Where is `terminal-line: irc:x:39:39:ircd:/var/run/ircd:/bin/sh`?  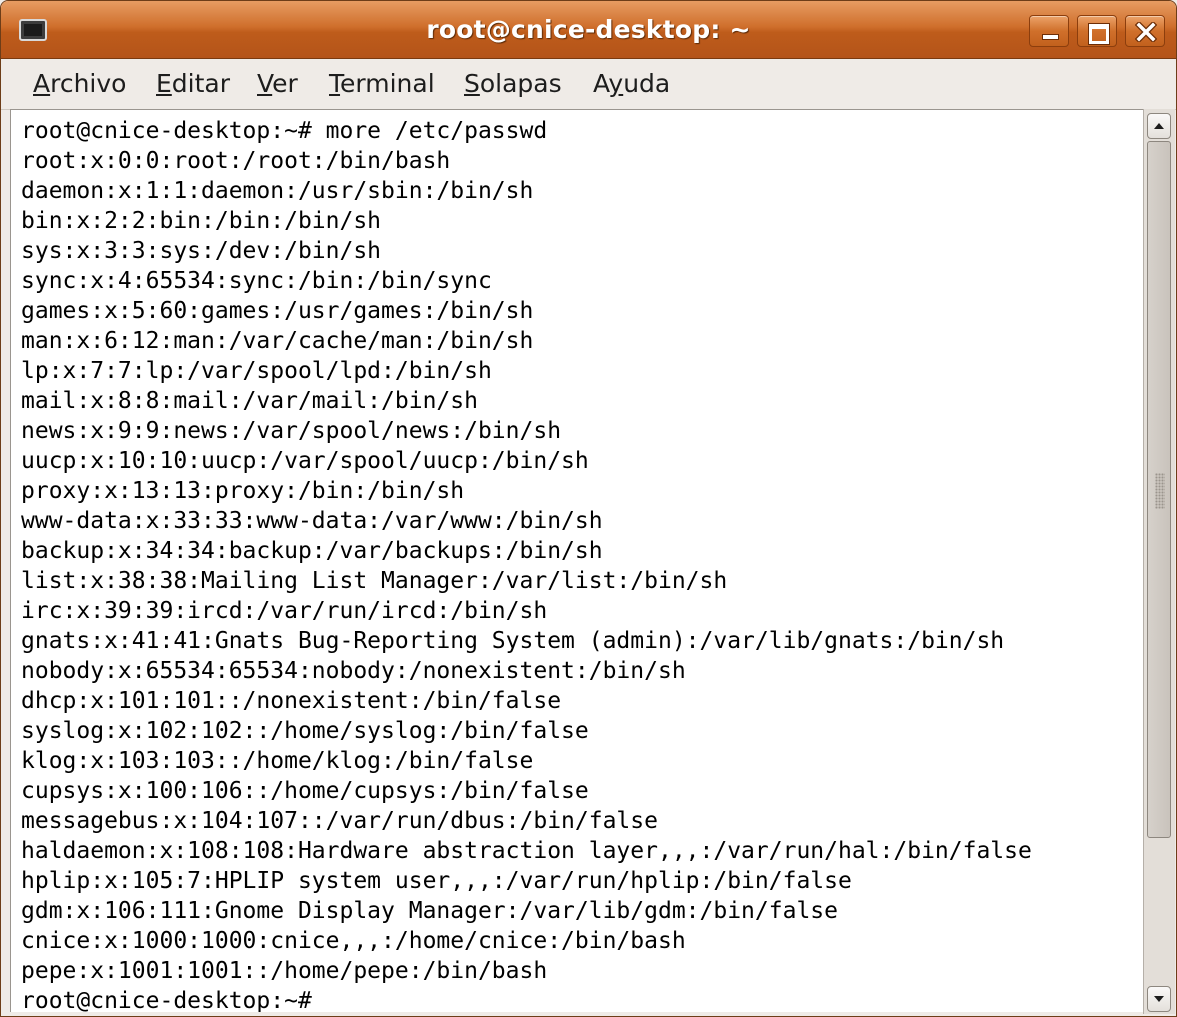
terminal-line: irc:x:39:39:ircd:/var/run/ircd:/bin/sh is located at coordinates (284, 611).